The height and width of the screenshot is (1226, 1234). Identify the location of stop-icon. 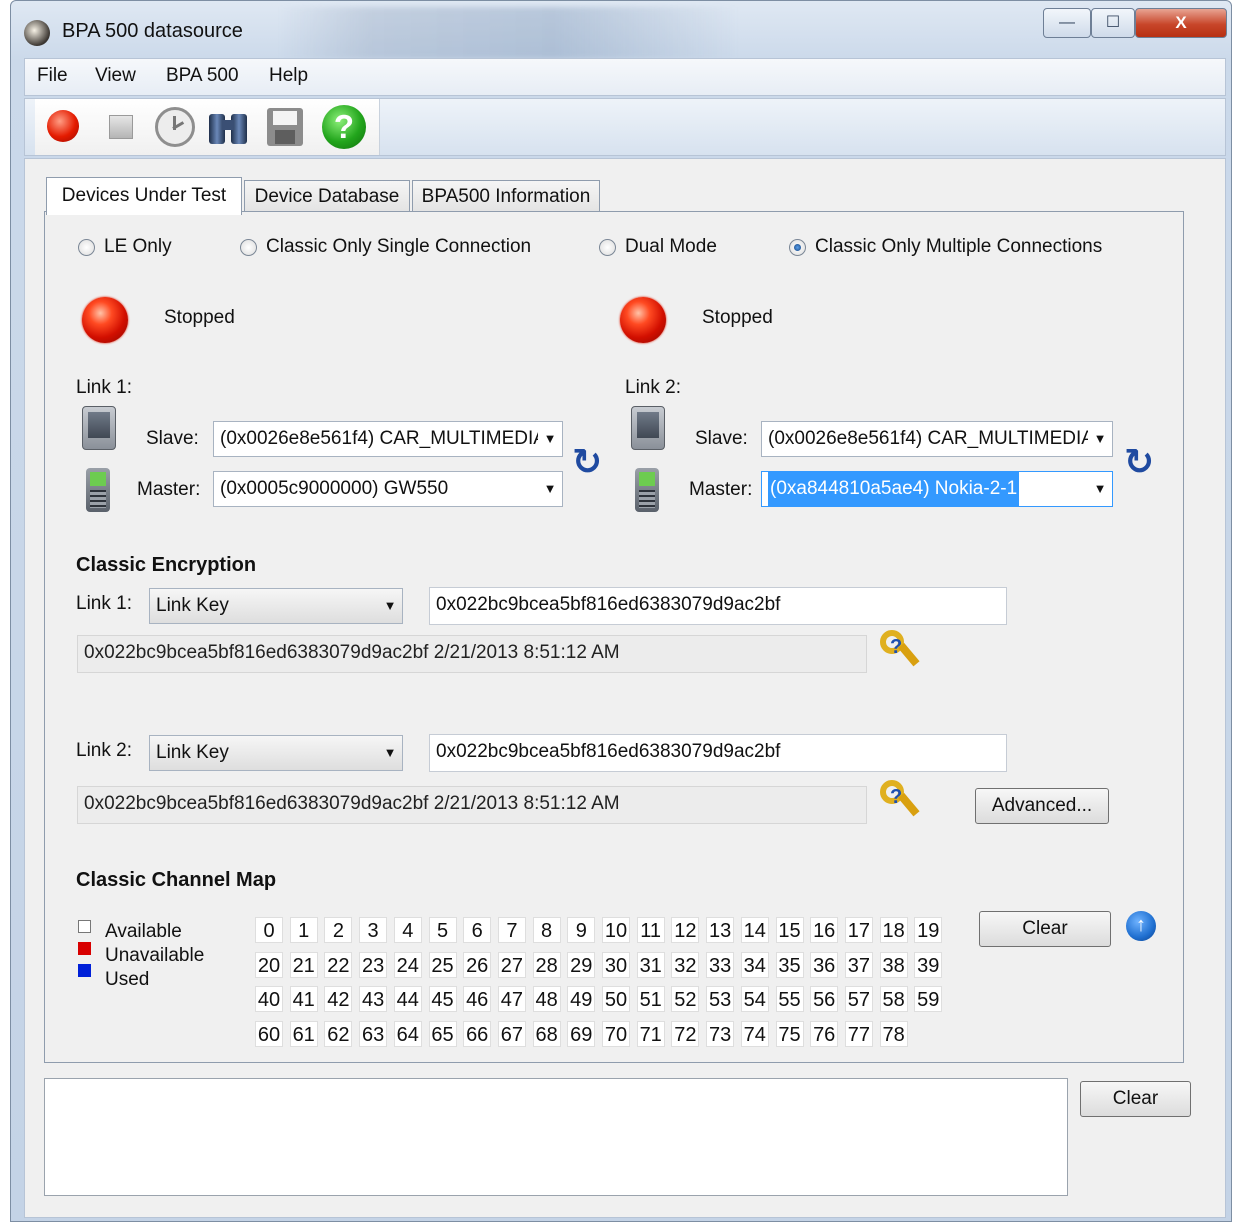
(121, 127).